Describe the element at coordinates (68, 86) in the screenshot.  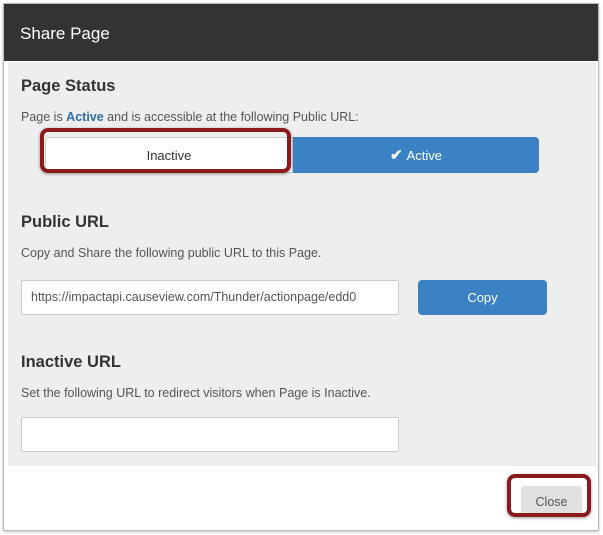
I see `page-status-heading: Page Status` at that location.